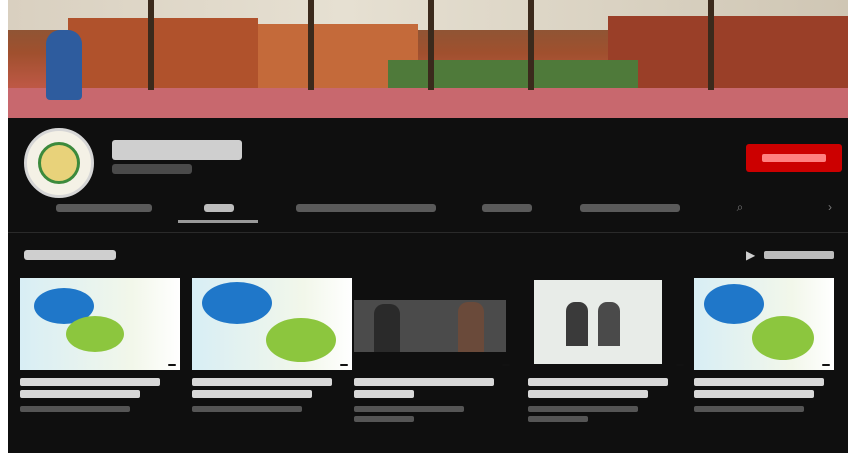 The image size is (856, 453). I want to click on subscribe-button, so click(794, 158).